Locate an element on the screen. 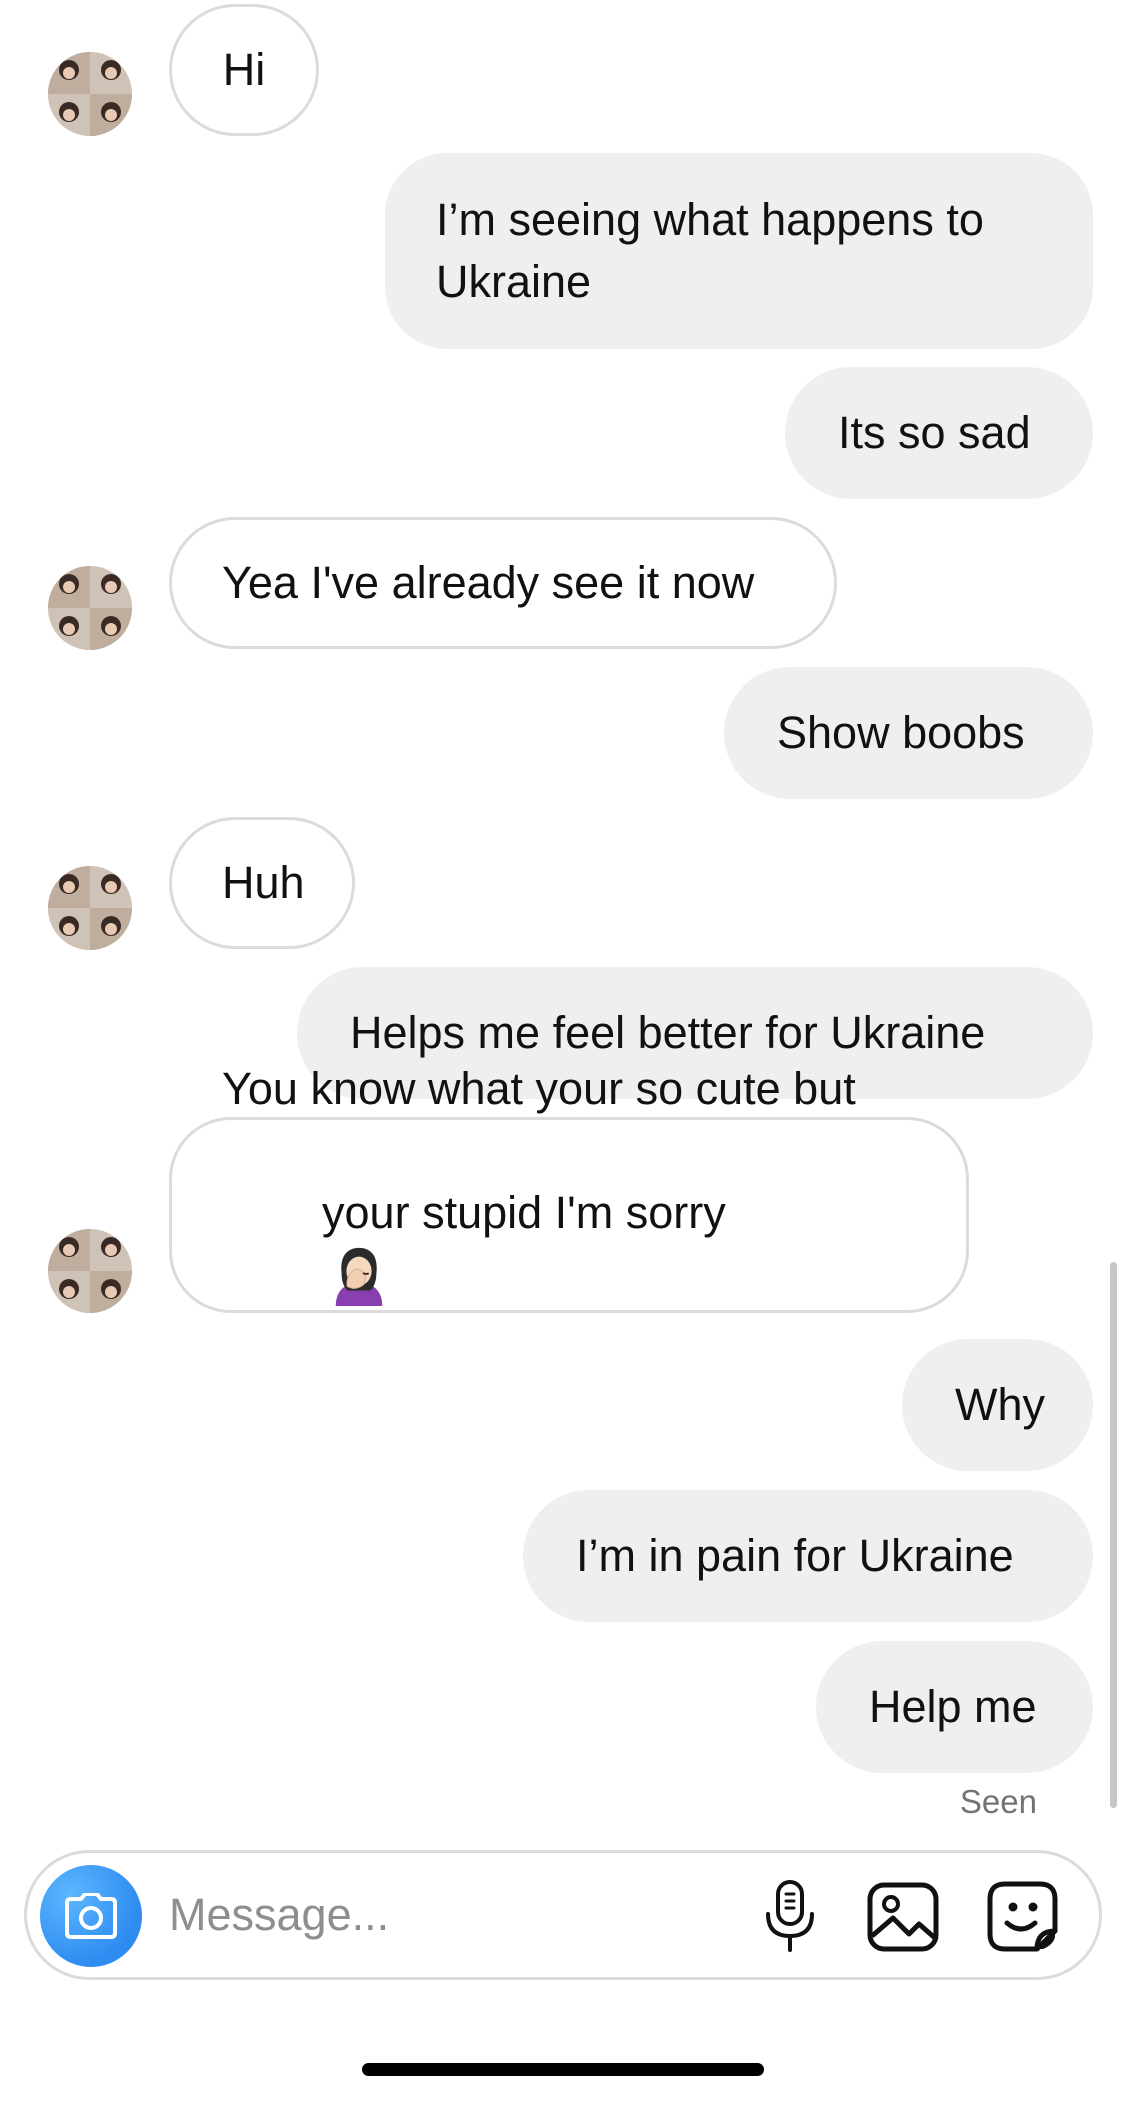  message-text: Huh is located at coordinates (263, 882).